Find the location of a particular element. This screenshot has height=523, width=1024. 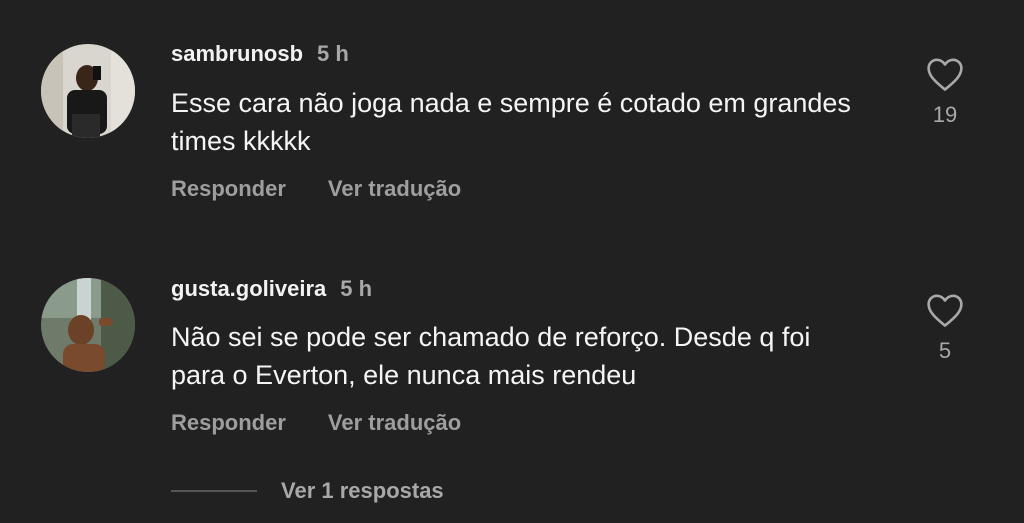

like-button: 5 is located at coordinates (945, 328).